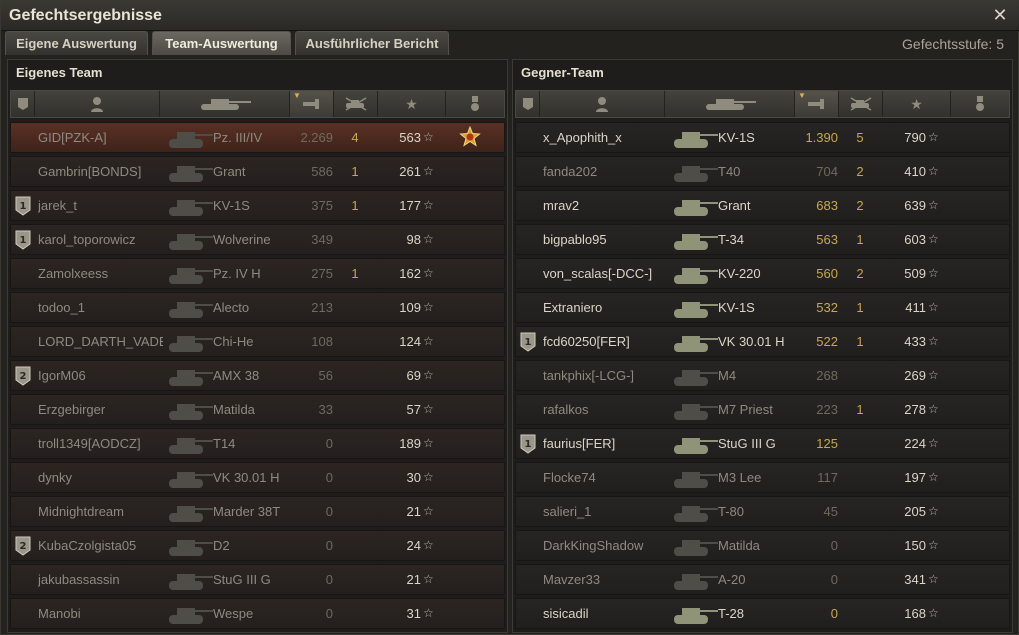 The height and width of the screenshot is (635, 1019). What do you see at coordinates (762, 171) in the screenshot?
I see `player-row: fanda202 T40 704 2 410 ☆` at bounding box center [762, 171].